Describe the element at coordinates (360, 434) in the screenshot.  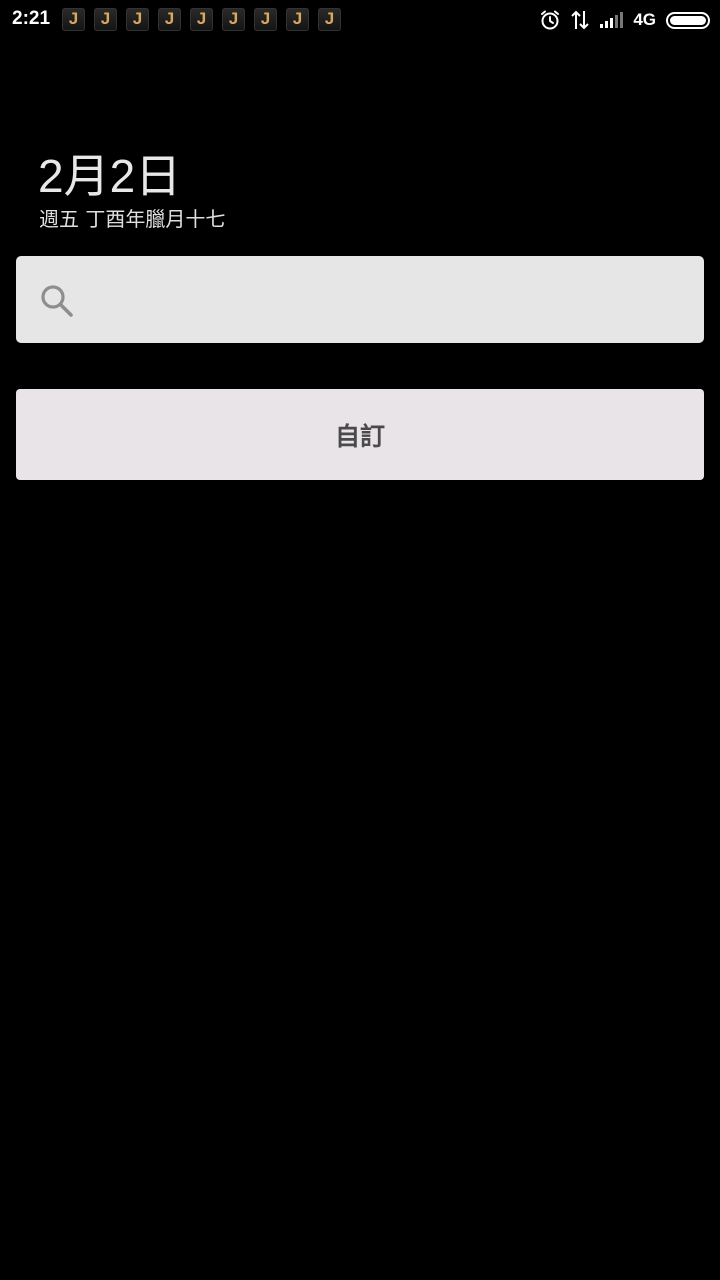
I see `customize-button: 自訂` at that location.